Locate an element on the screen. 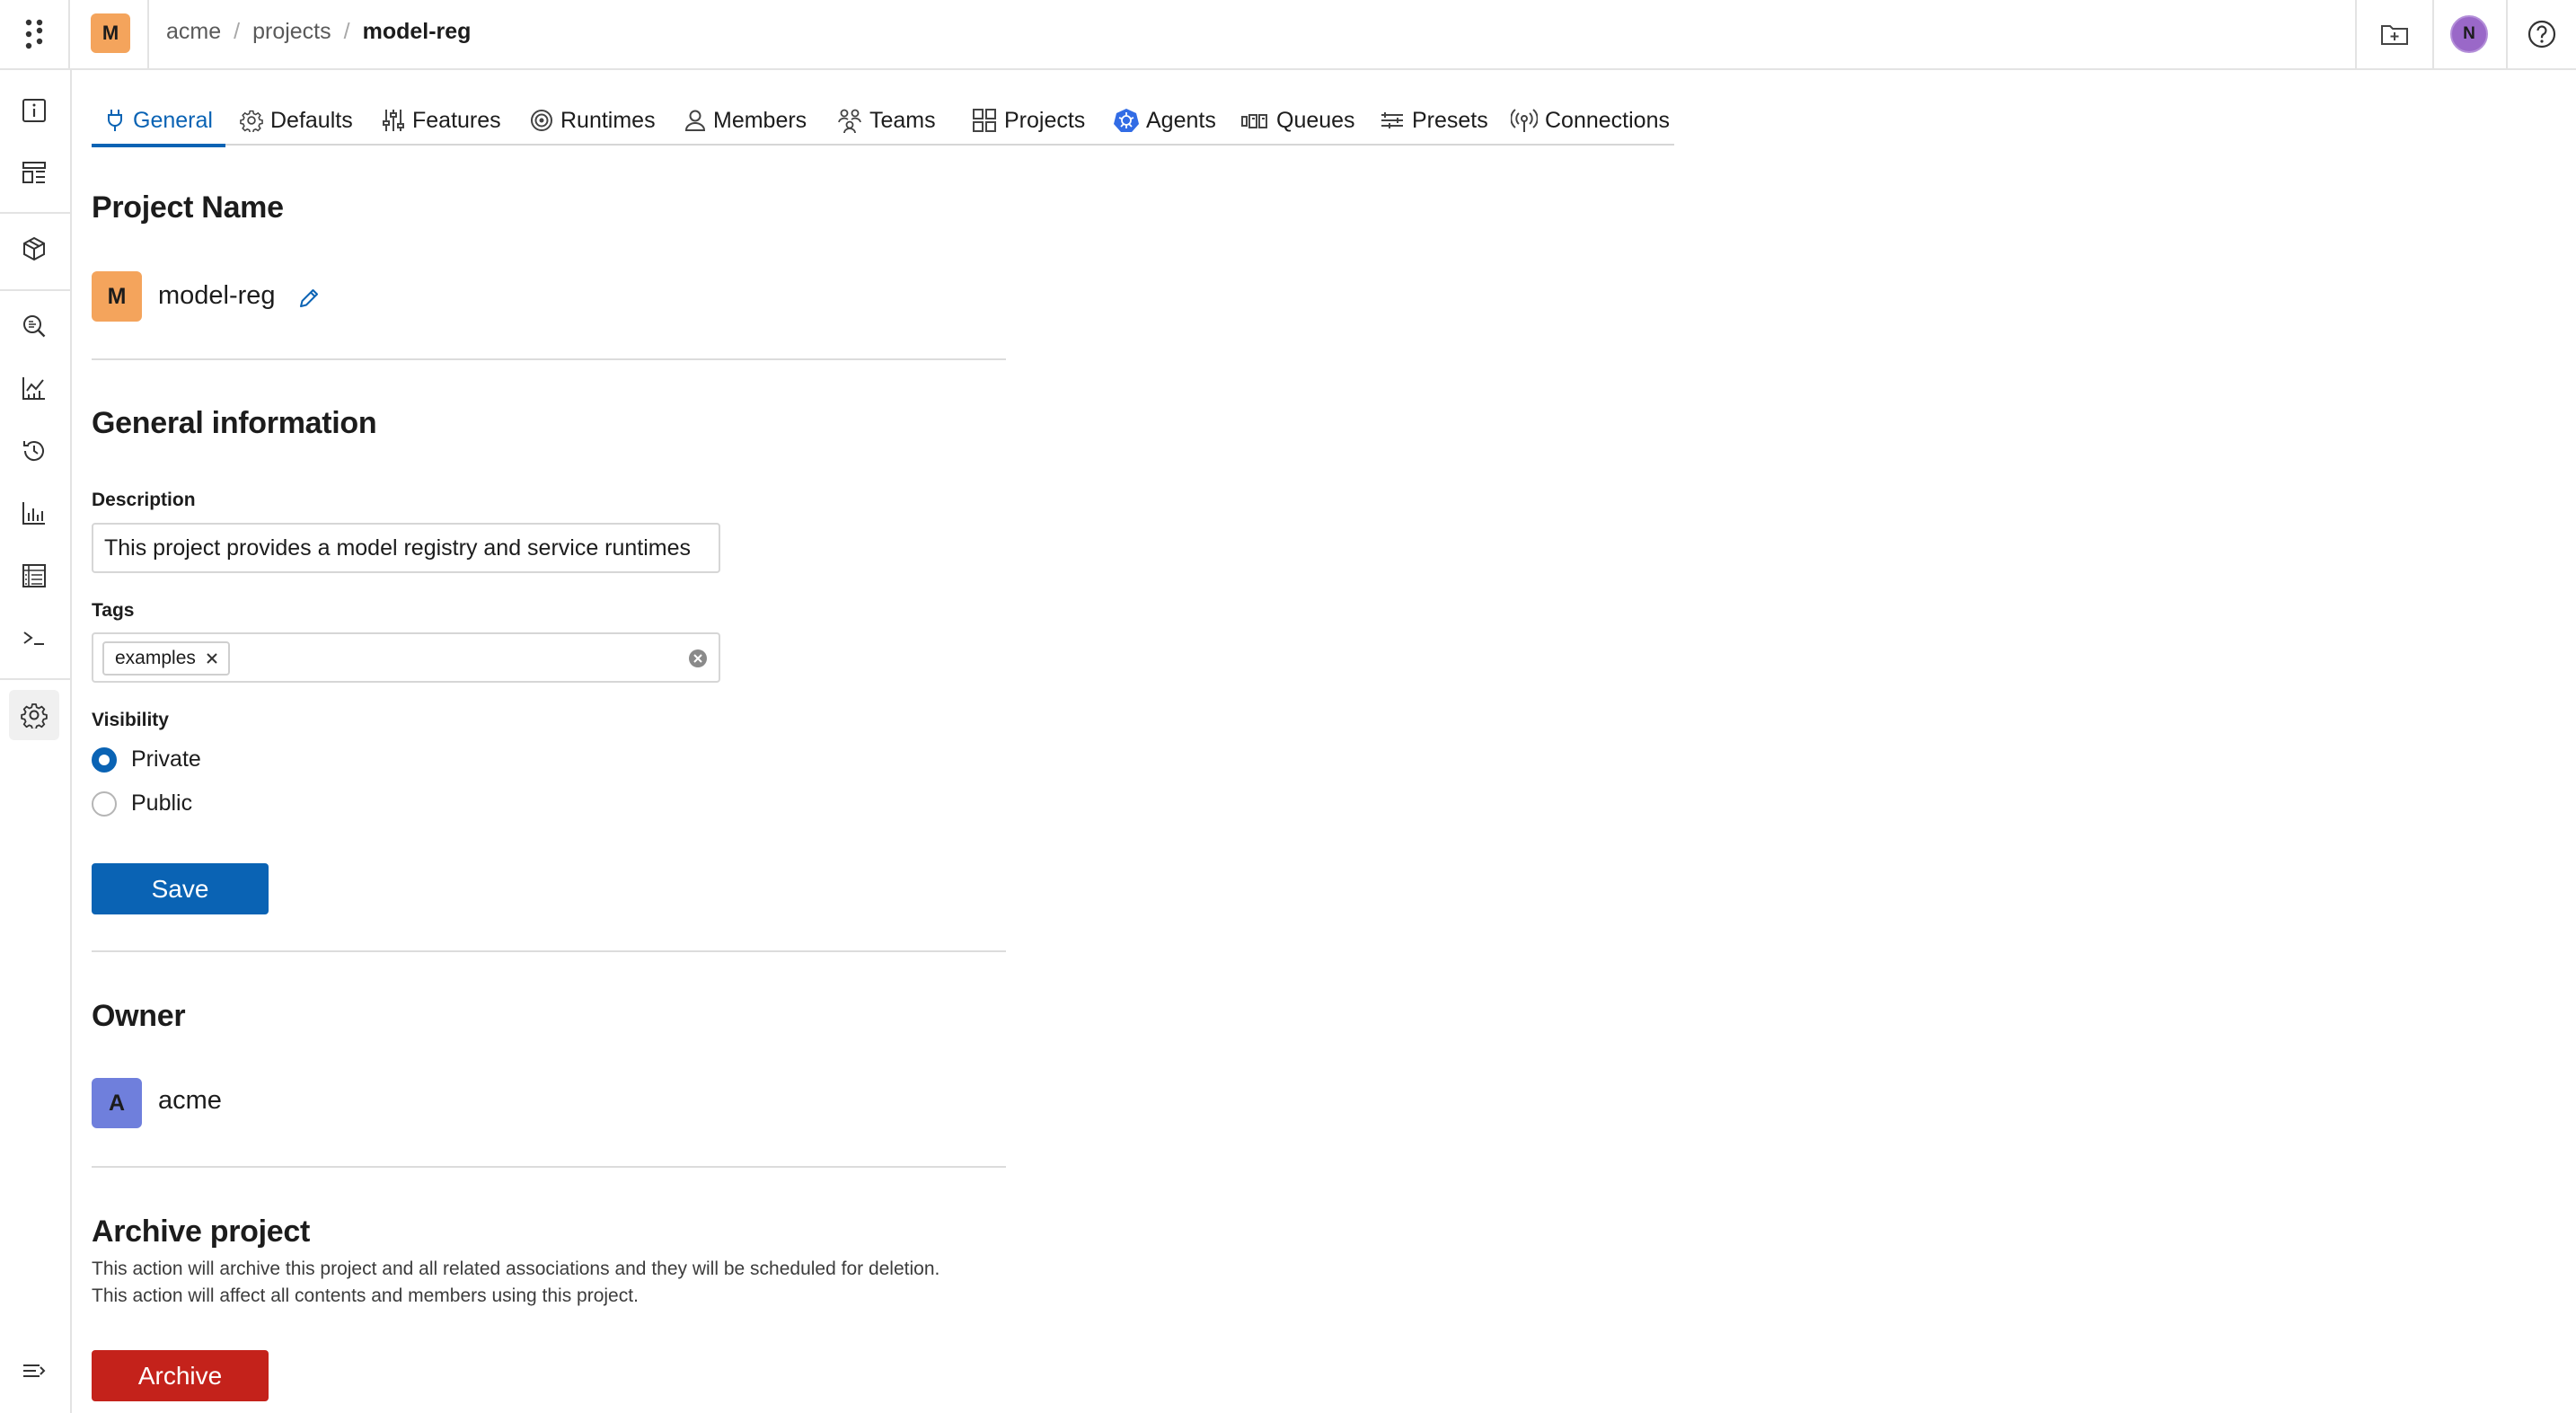 This screenshot has width=2576, height=1413. sidebar-item-console is located at coordinates (34, 638).